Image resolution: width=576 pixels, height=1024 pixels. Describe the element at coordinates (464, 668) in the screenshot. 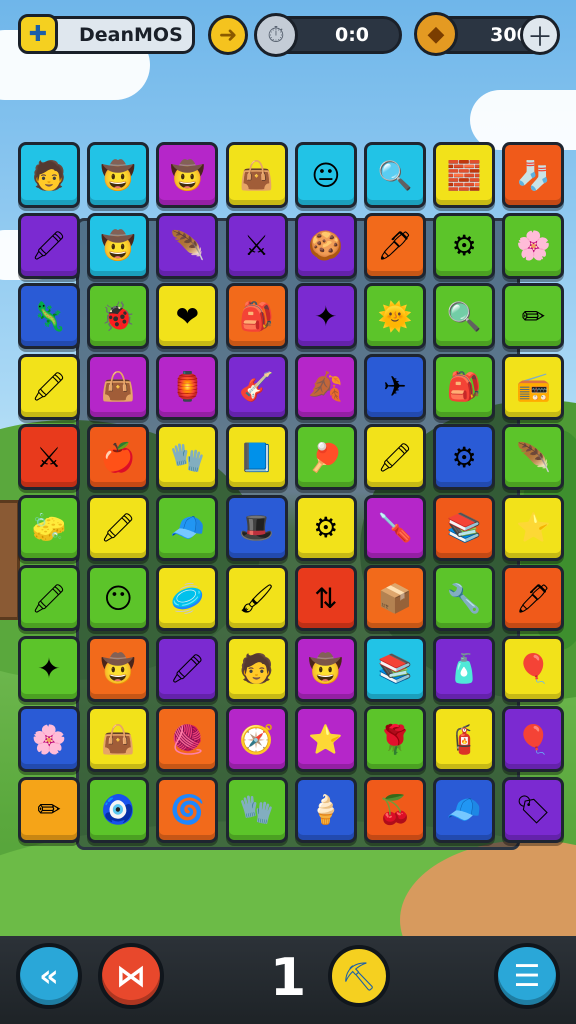

I see `tile: 🧴` at that location.